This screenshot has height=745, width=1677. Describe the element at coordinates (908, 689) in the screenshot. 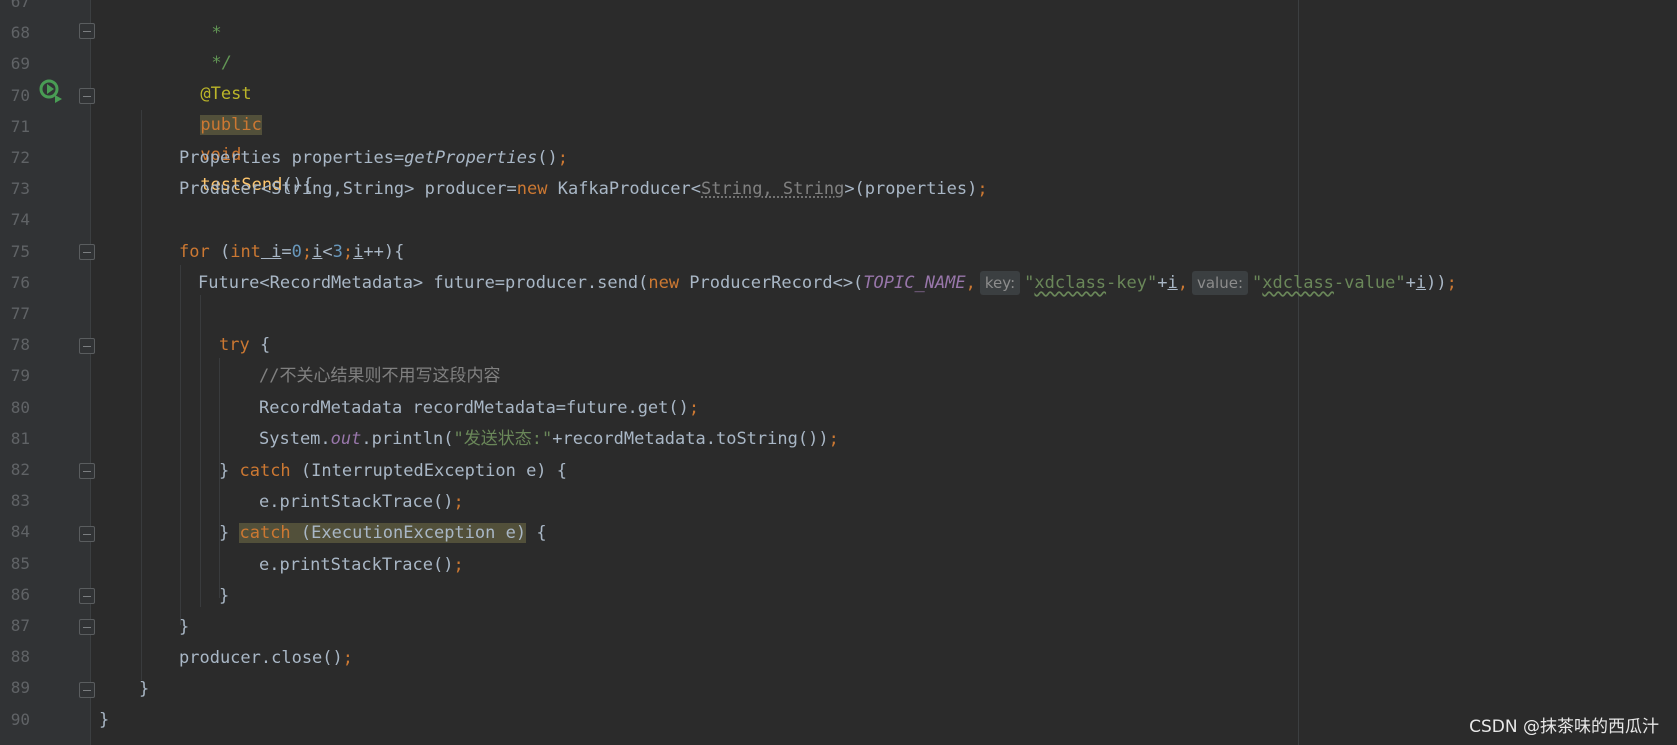

I see `code-line-89: }` at that location.